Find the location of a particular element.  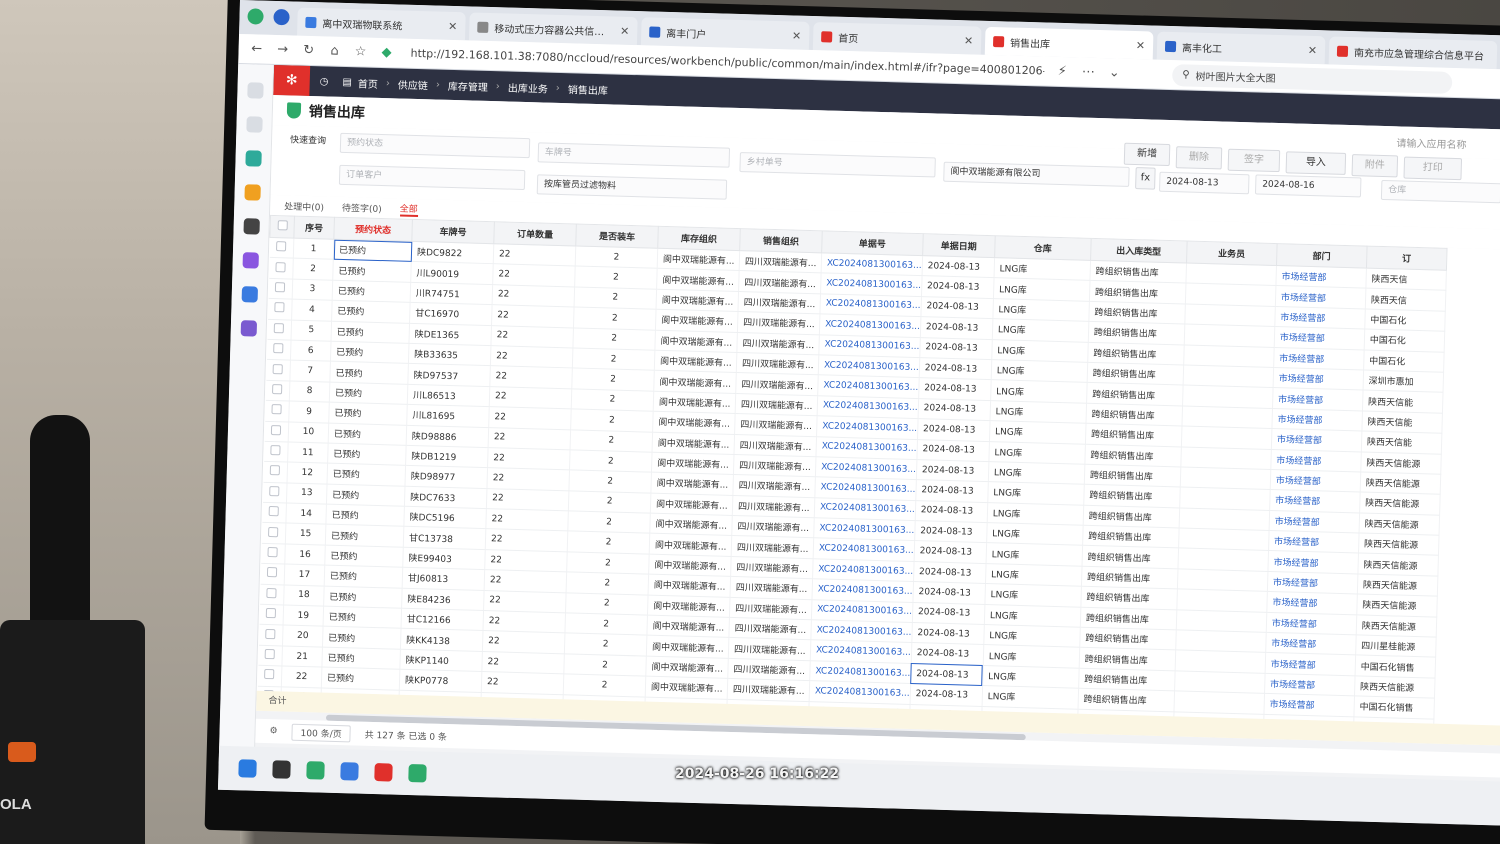

wechat-icon is located at coordinates (417, 773).